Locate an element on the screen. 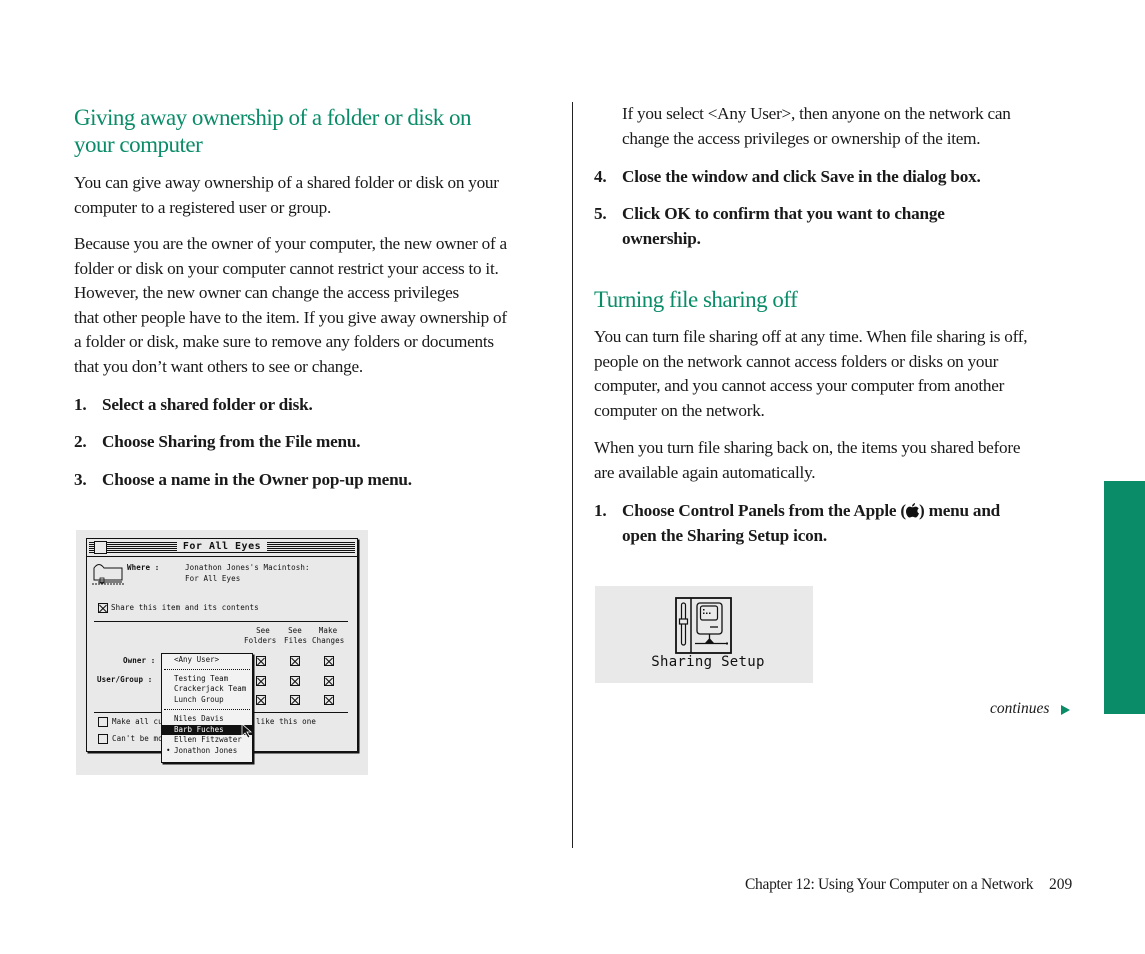 This screenshot has height=954, width=1145. window-title-text: For All Eyes is located at coordinates (222, 546).